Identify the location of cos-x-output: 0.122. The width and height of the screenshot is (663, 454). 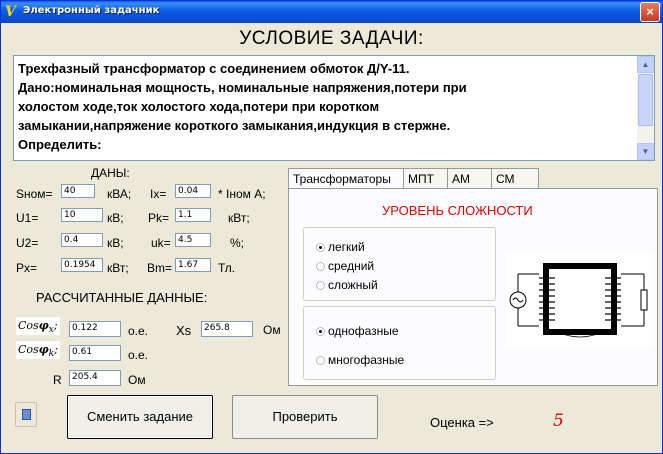
(95, 329).